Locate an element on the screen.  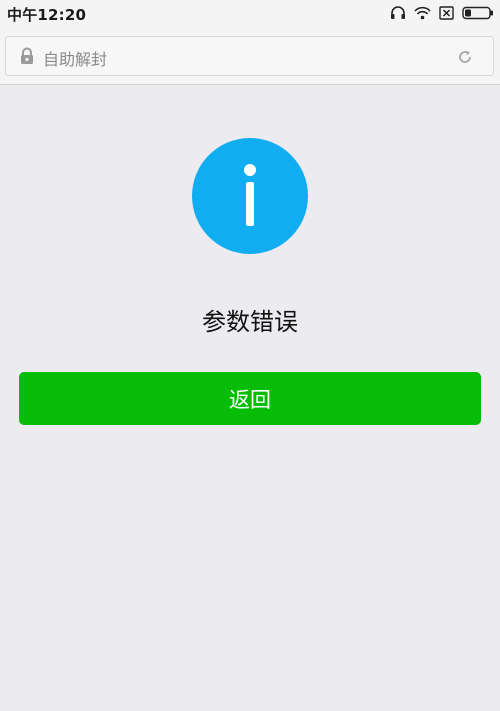
info-icon is located at coordinates (250, 196).